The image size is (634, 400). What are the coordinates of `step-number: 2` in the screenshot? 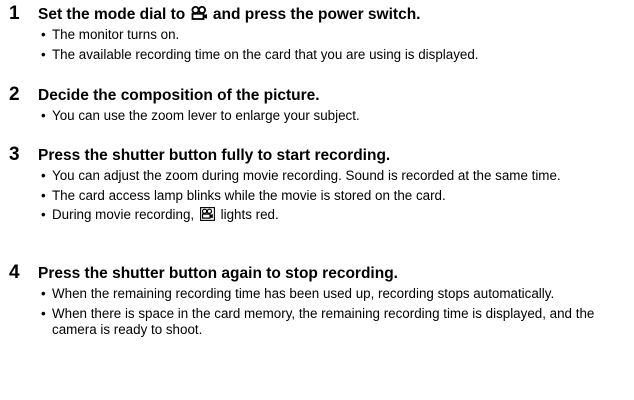 It's located at (14, 94).